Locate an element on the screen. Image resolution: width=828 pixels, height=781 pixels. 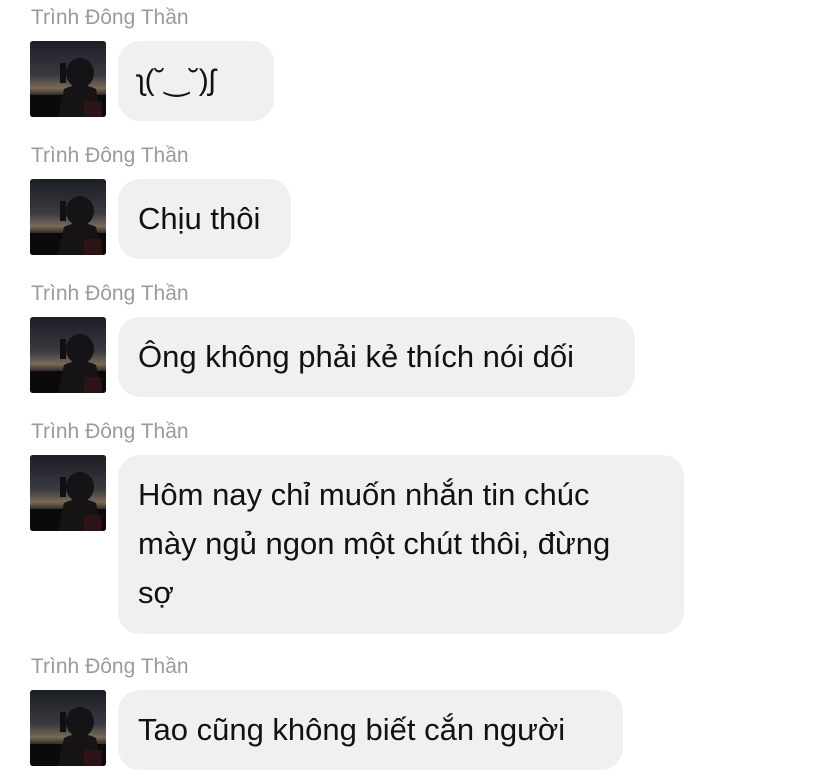
message-bubble: ʅ(˘‿˘)ʃ is located at coordinates (196, 81).